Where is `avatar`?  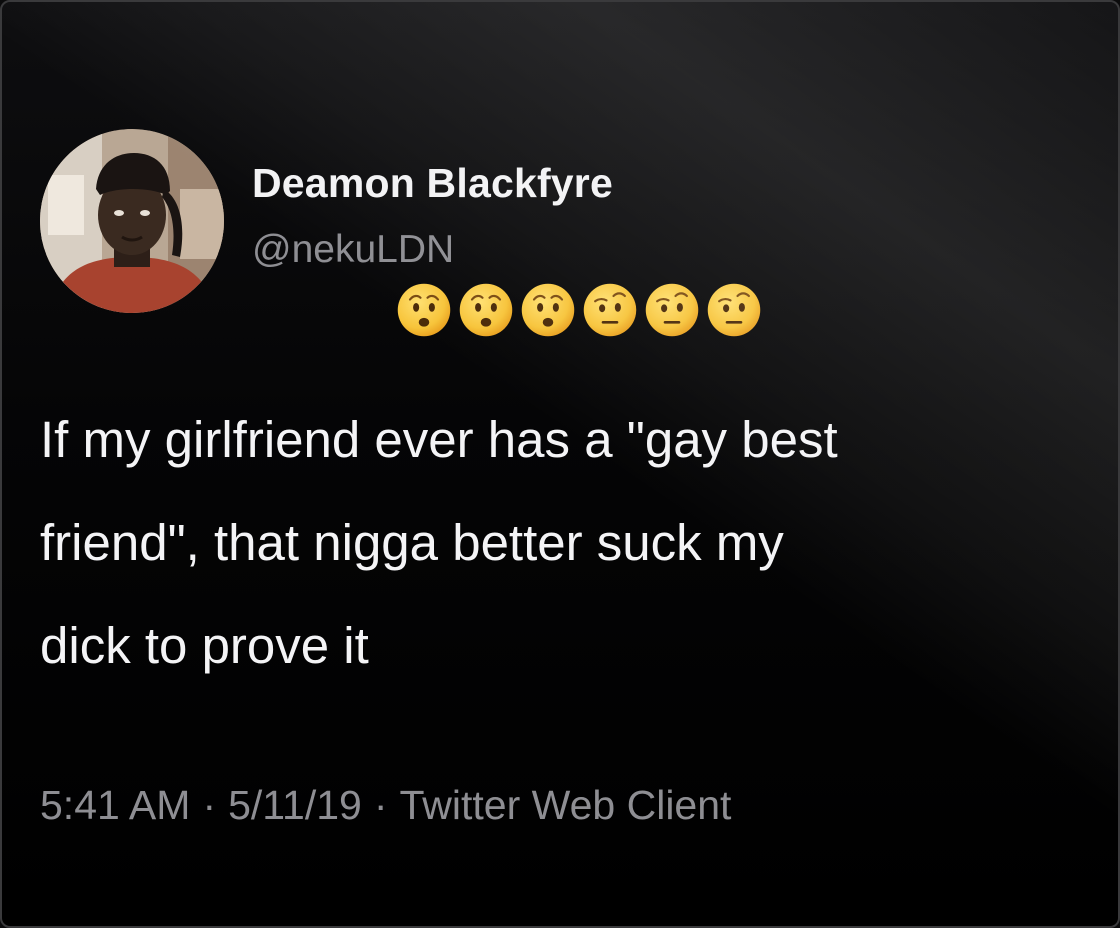 avatar is located at coordinates (132, 221).